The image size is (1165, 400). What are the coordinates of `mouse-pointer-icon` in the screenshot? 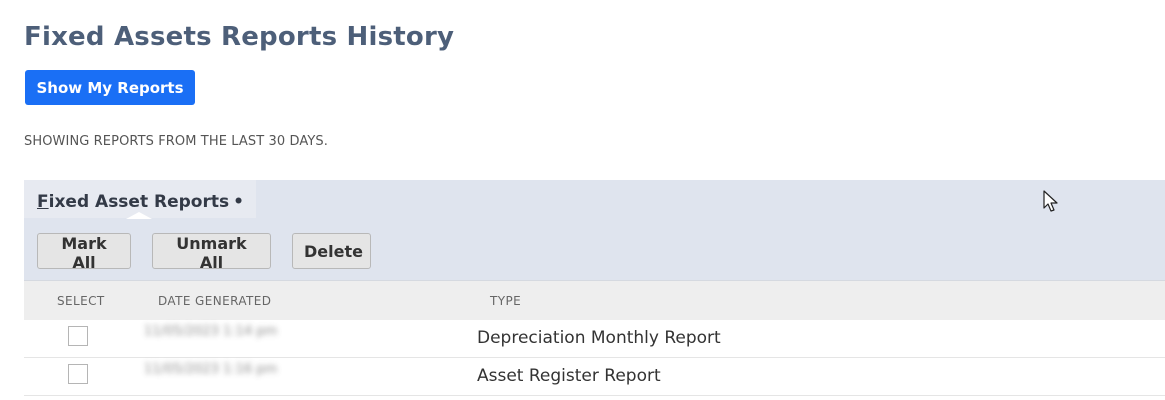 It's located at (1050, 201).